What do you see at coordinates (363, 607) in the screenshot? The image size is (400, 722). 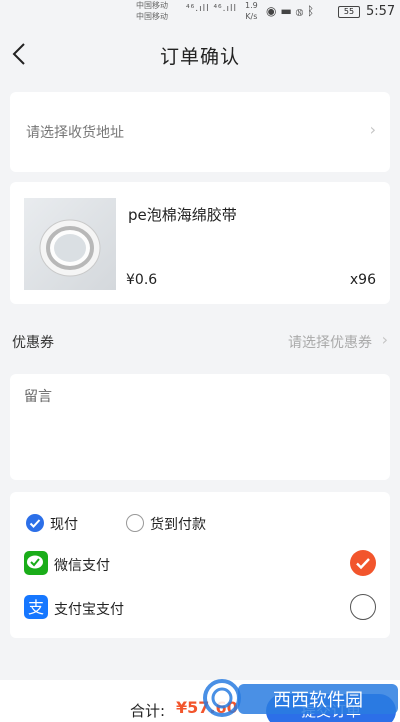 I see `alipay-select-radio` at bounding box center [363, 607].